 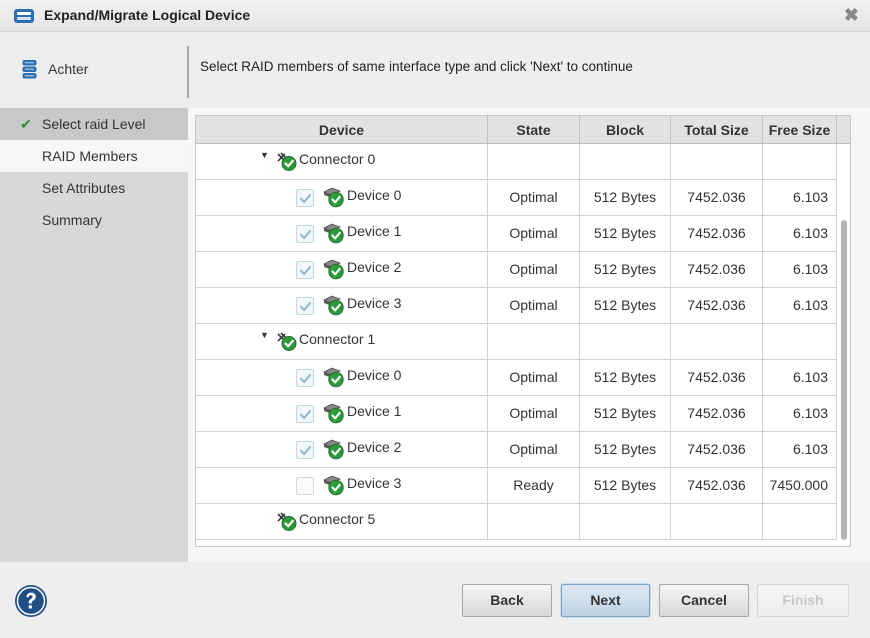 What do you see at coordinates (625, 341) in the screenshot?
I see `block-cell` at bounding box center [625, 341].